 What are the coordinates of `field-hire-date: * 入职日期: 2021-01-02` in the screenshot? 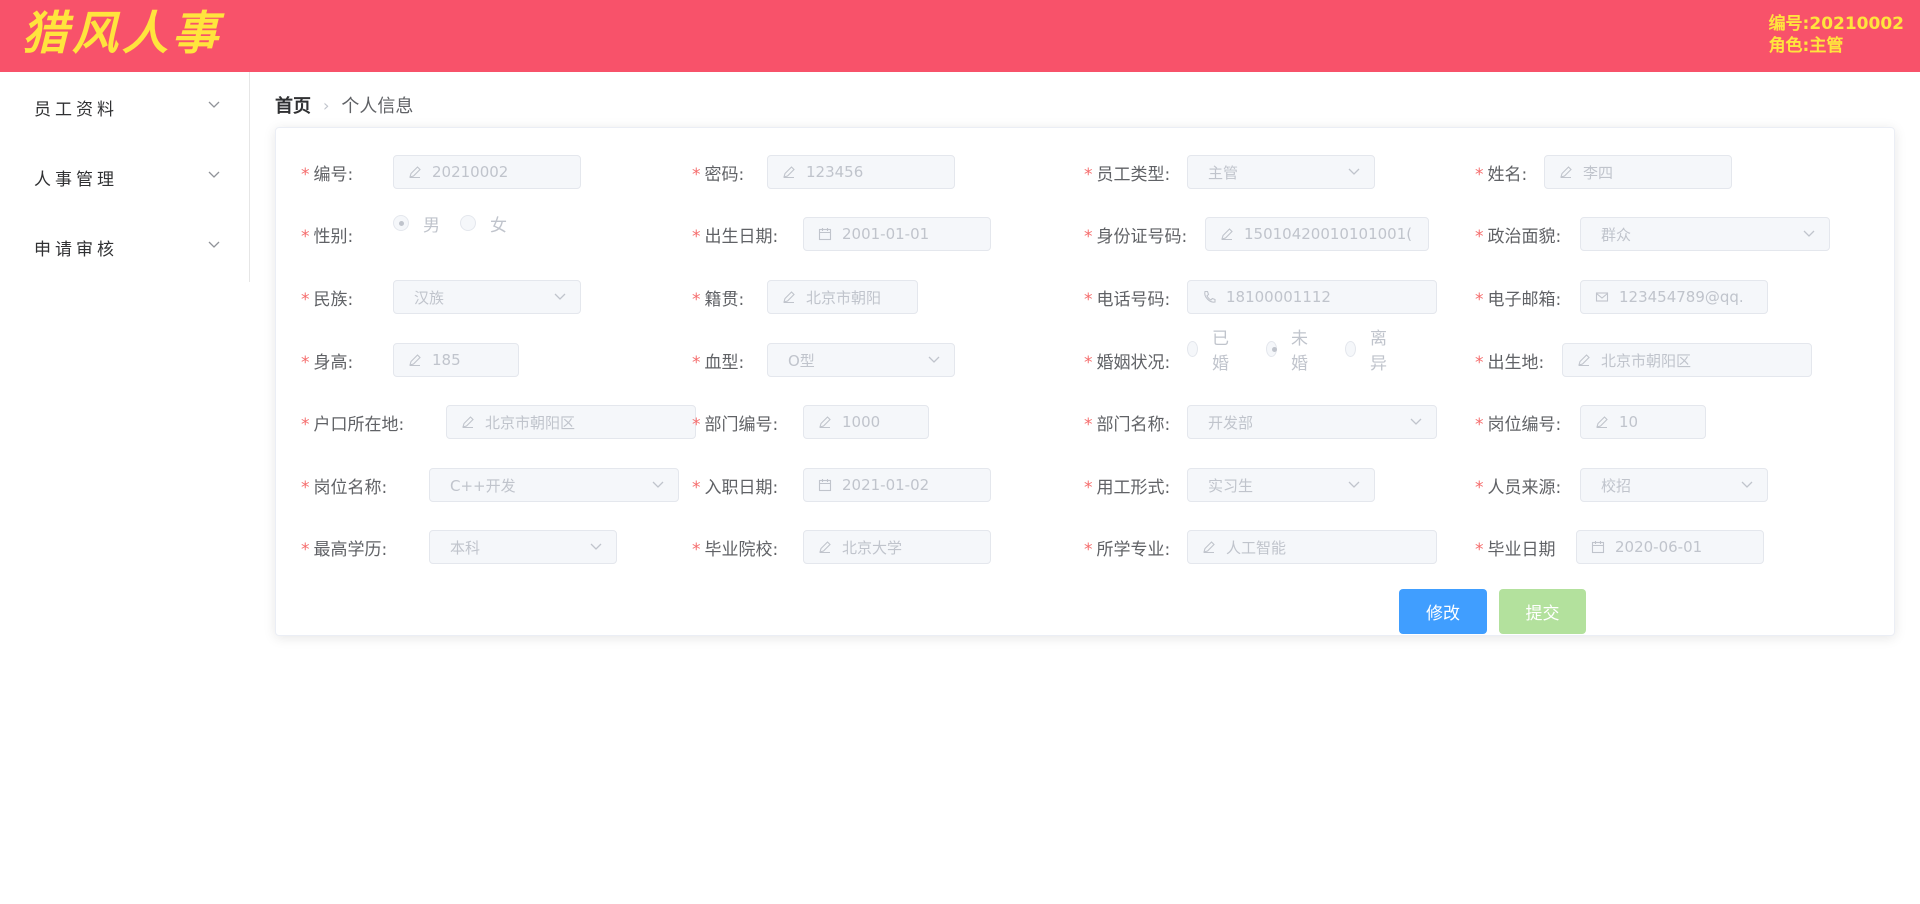 It's located at (841, 485).